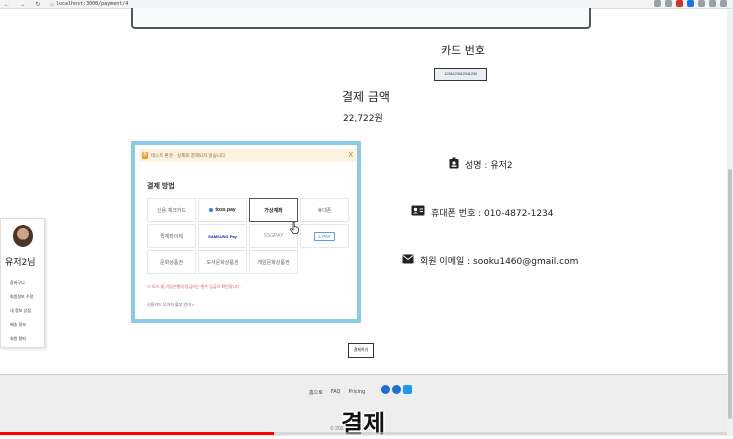 The width and height of the screenshot is (733, 439). What do you see at coordinates (363, 119) in the screenshot?
I see `payment-amount-value: 22,722원` at bounding box center [363, 119].